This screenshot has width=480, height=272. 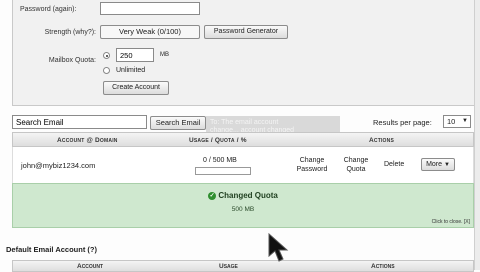 What do you see at coordinates (220, 160) in the screenshot?
I see `usage-text: 0 / 500 MB` at bounding box center [220, 160].